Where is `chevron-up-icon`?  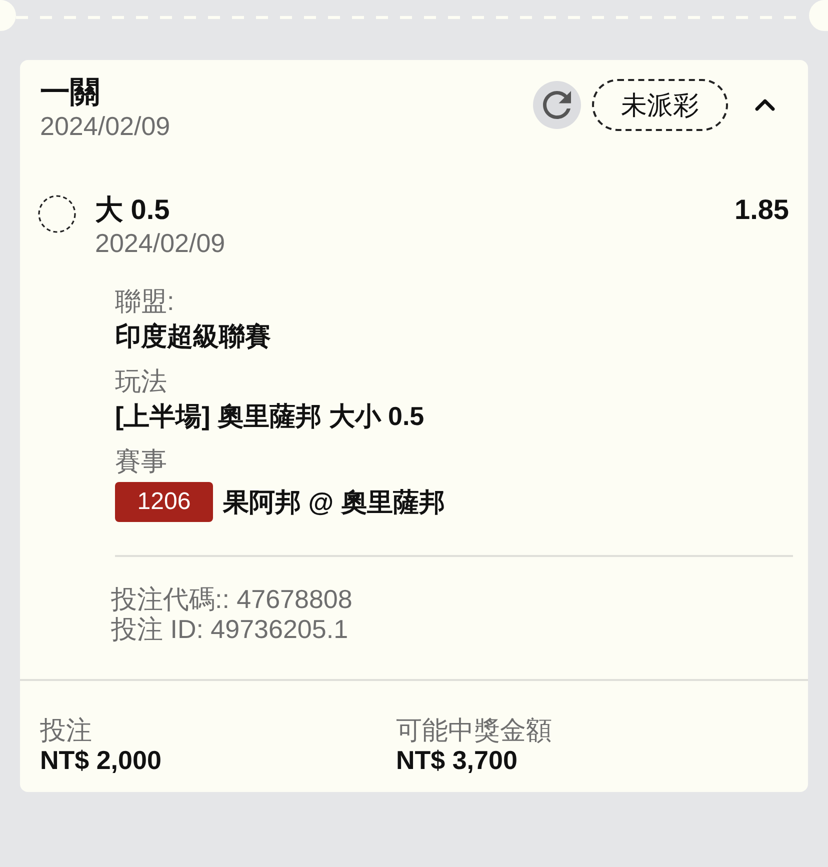 chevron-up-icon is located at coordinates (765, 105).